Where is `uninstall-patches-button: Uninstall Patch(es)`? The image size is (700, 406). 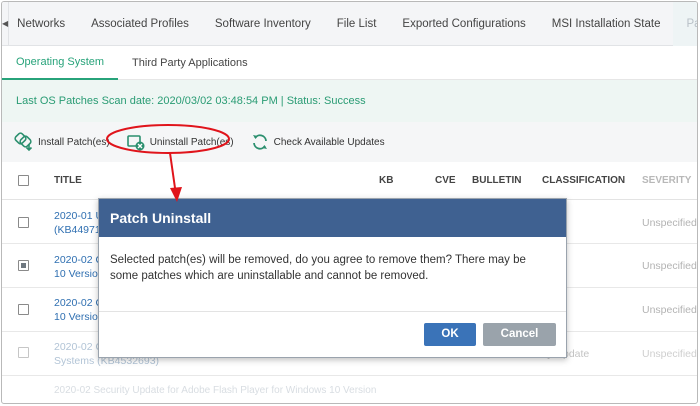
uninstall-patches-button: Uninstall Patch(es) is located at coordinates (180, 142).